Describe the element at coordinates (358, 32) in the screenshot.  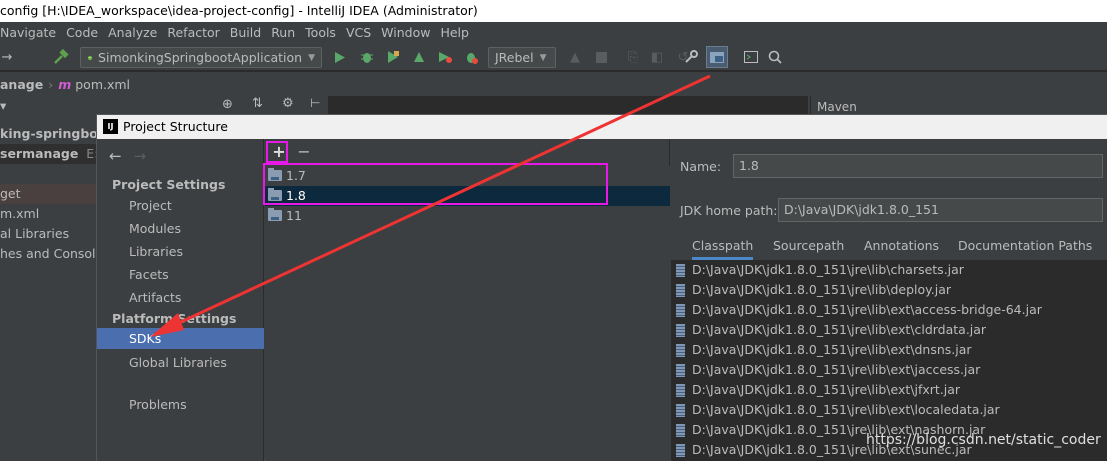
I see `menu-vcs: VCS` at that location.